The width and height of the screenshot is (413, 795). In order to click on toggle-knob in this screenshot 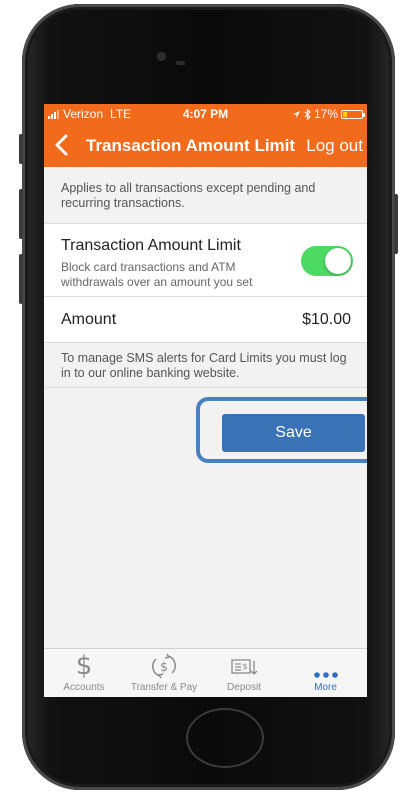, I will do `click(338, 261)`.